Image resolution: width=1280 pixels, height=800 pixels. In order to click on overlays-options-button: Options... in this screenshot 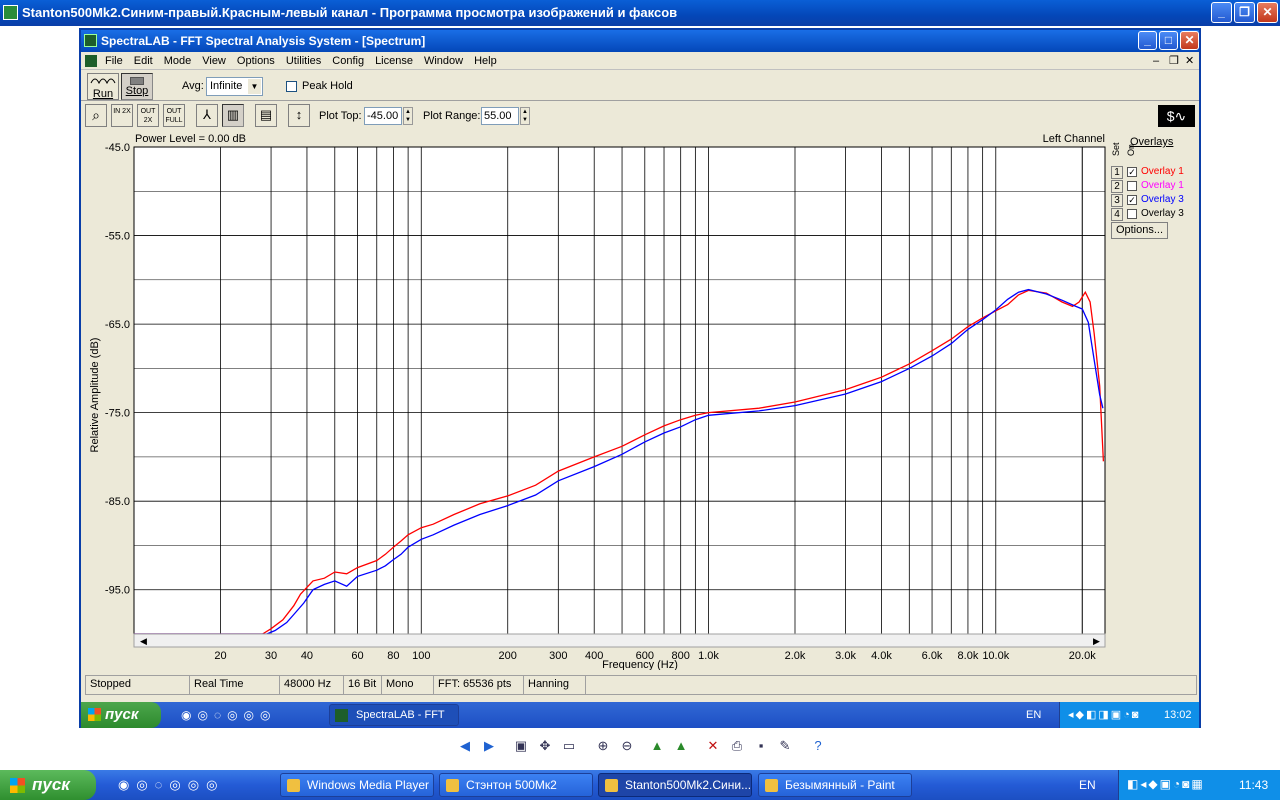, I will do `click(1139, 230)`.